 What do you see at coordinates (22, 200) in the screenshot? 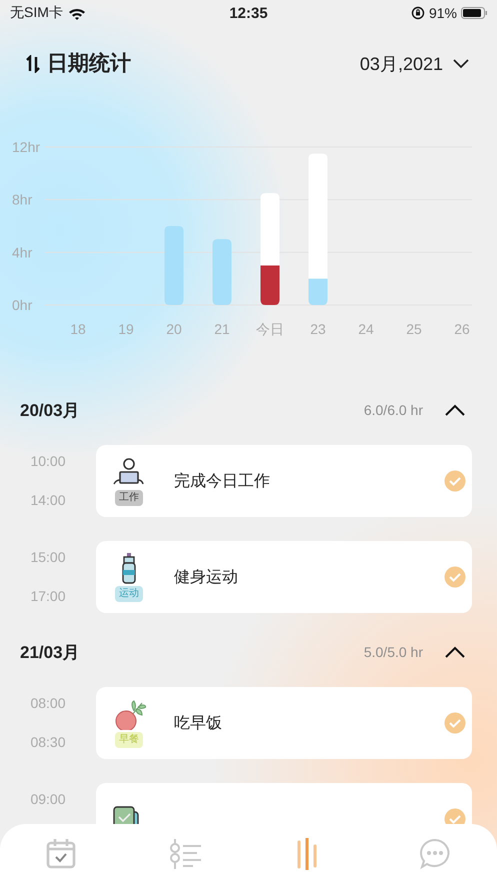
I see `axis-label: 8hr` at bounding box center [22, 200].